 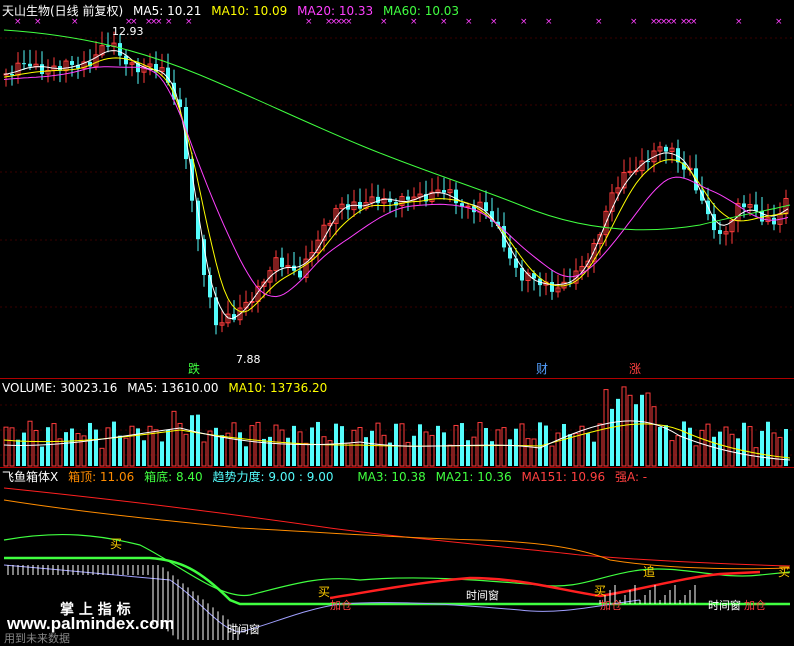 What do you see at coordinates (563, 477) in the screenshot?
I see `ma151-readout: MA151: 10.96` at bounding box center [563, 477].